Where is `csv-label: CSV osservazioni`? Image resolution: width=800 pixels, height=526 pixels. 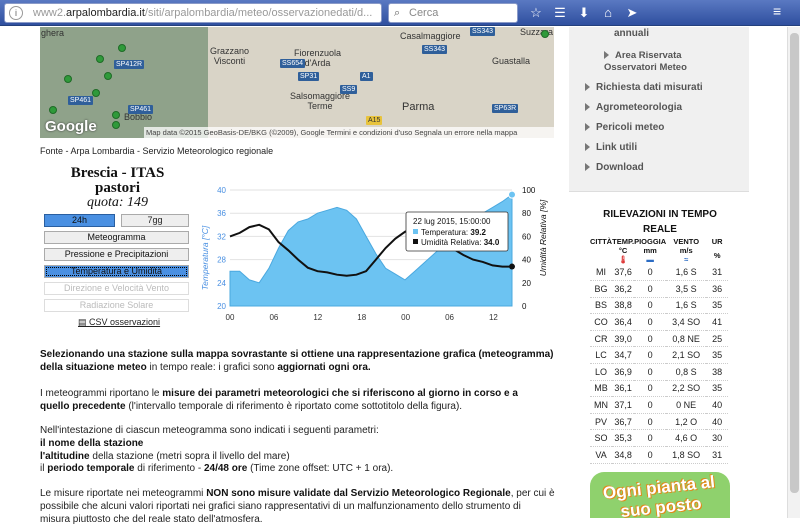 csv-label: CSV osservazioni is located at coordinates (125, 322).